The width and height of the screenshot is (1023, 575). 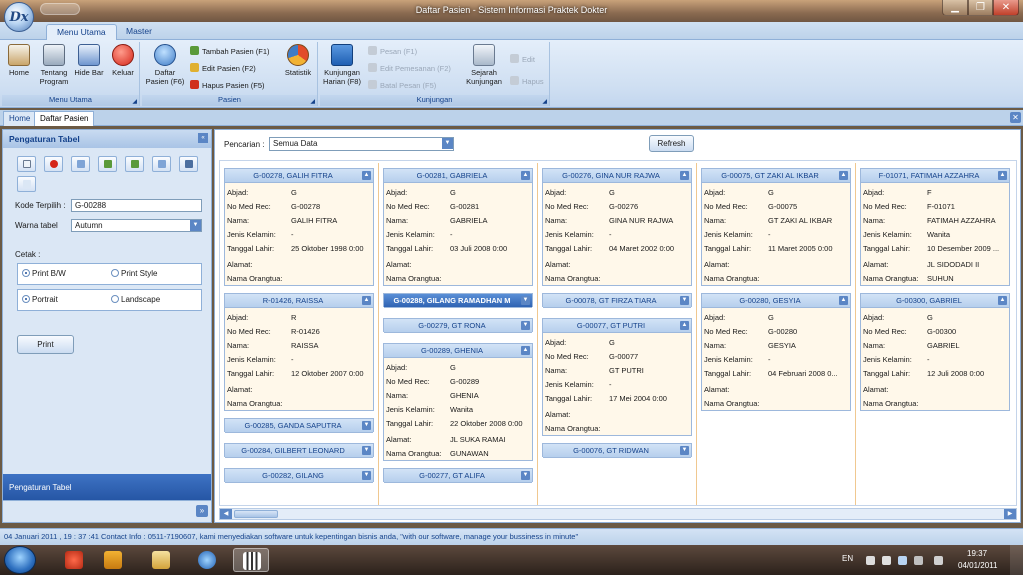 I want to click on patient-card-title: G-00289, GHENIA, so click(x=458, y=351).